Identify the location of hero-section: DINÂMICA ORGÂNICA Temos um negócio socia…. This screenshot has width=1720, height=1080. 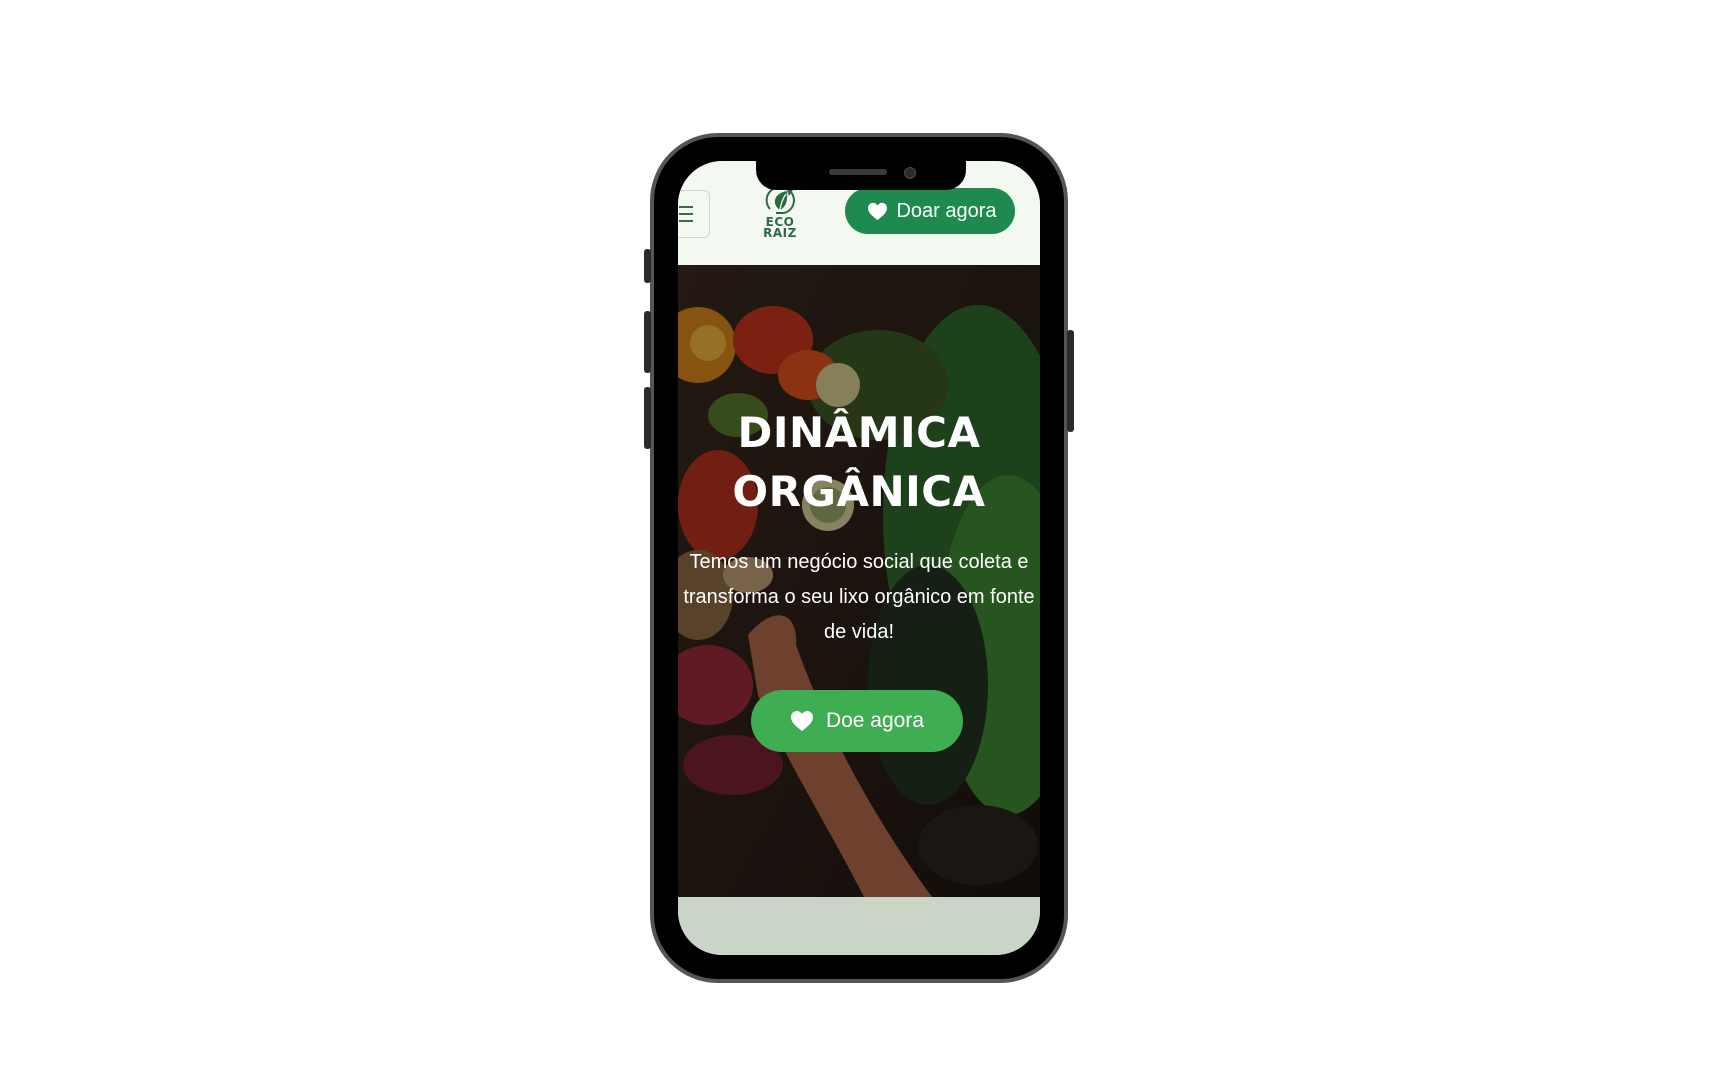
(859, 581).